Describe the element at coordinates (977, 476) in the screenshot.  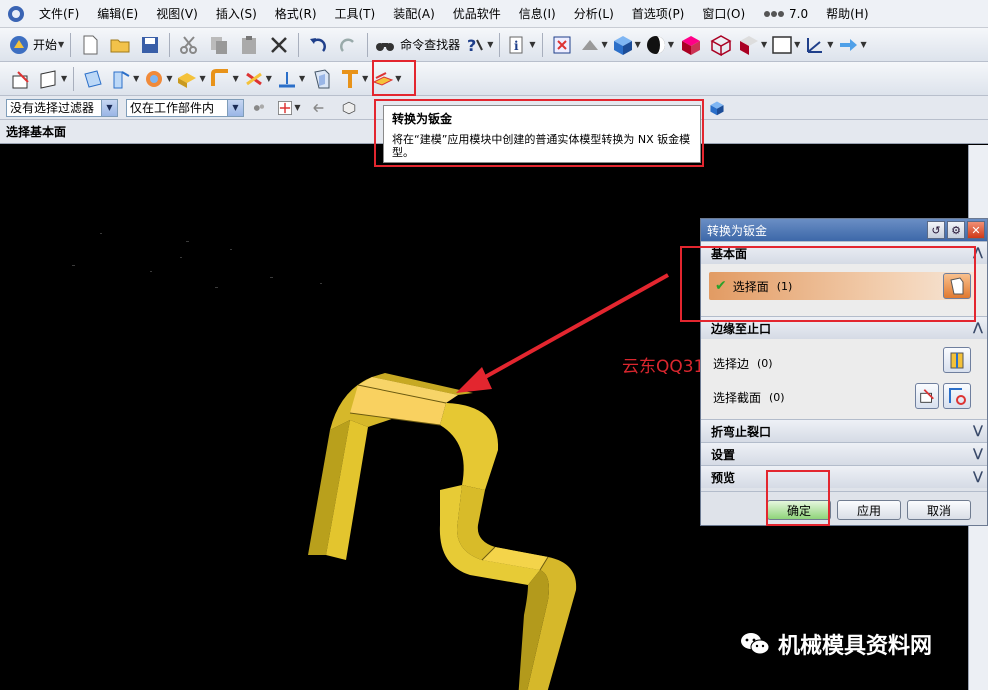
I see `chevron-down-icon: ⋁` at that location.